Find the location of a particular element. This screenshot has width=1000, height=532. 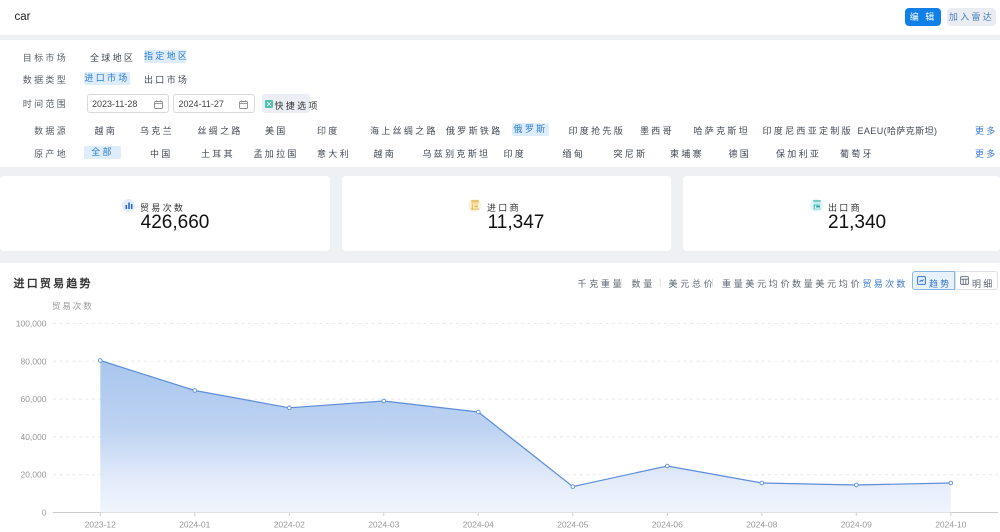

svg-text: 贸易次数 is located at coordinates (73, 306).